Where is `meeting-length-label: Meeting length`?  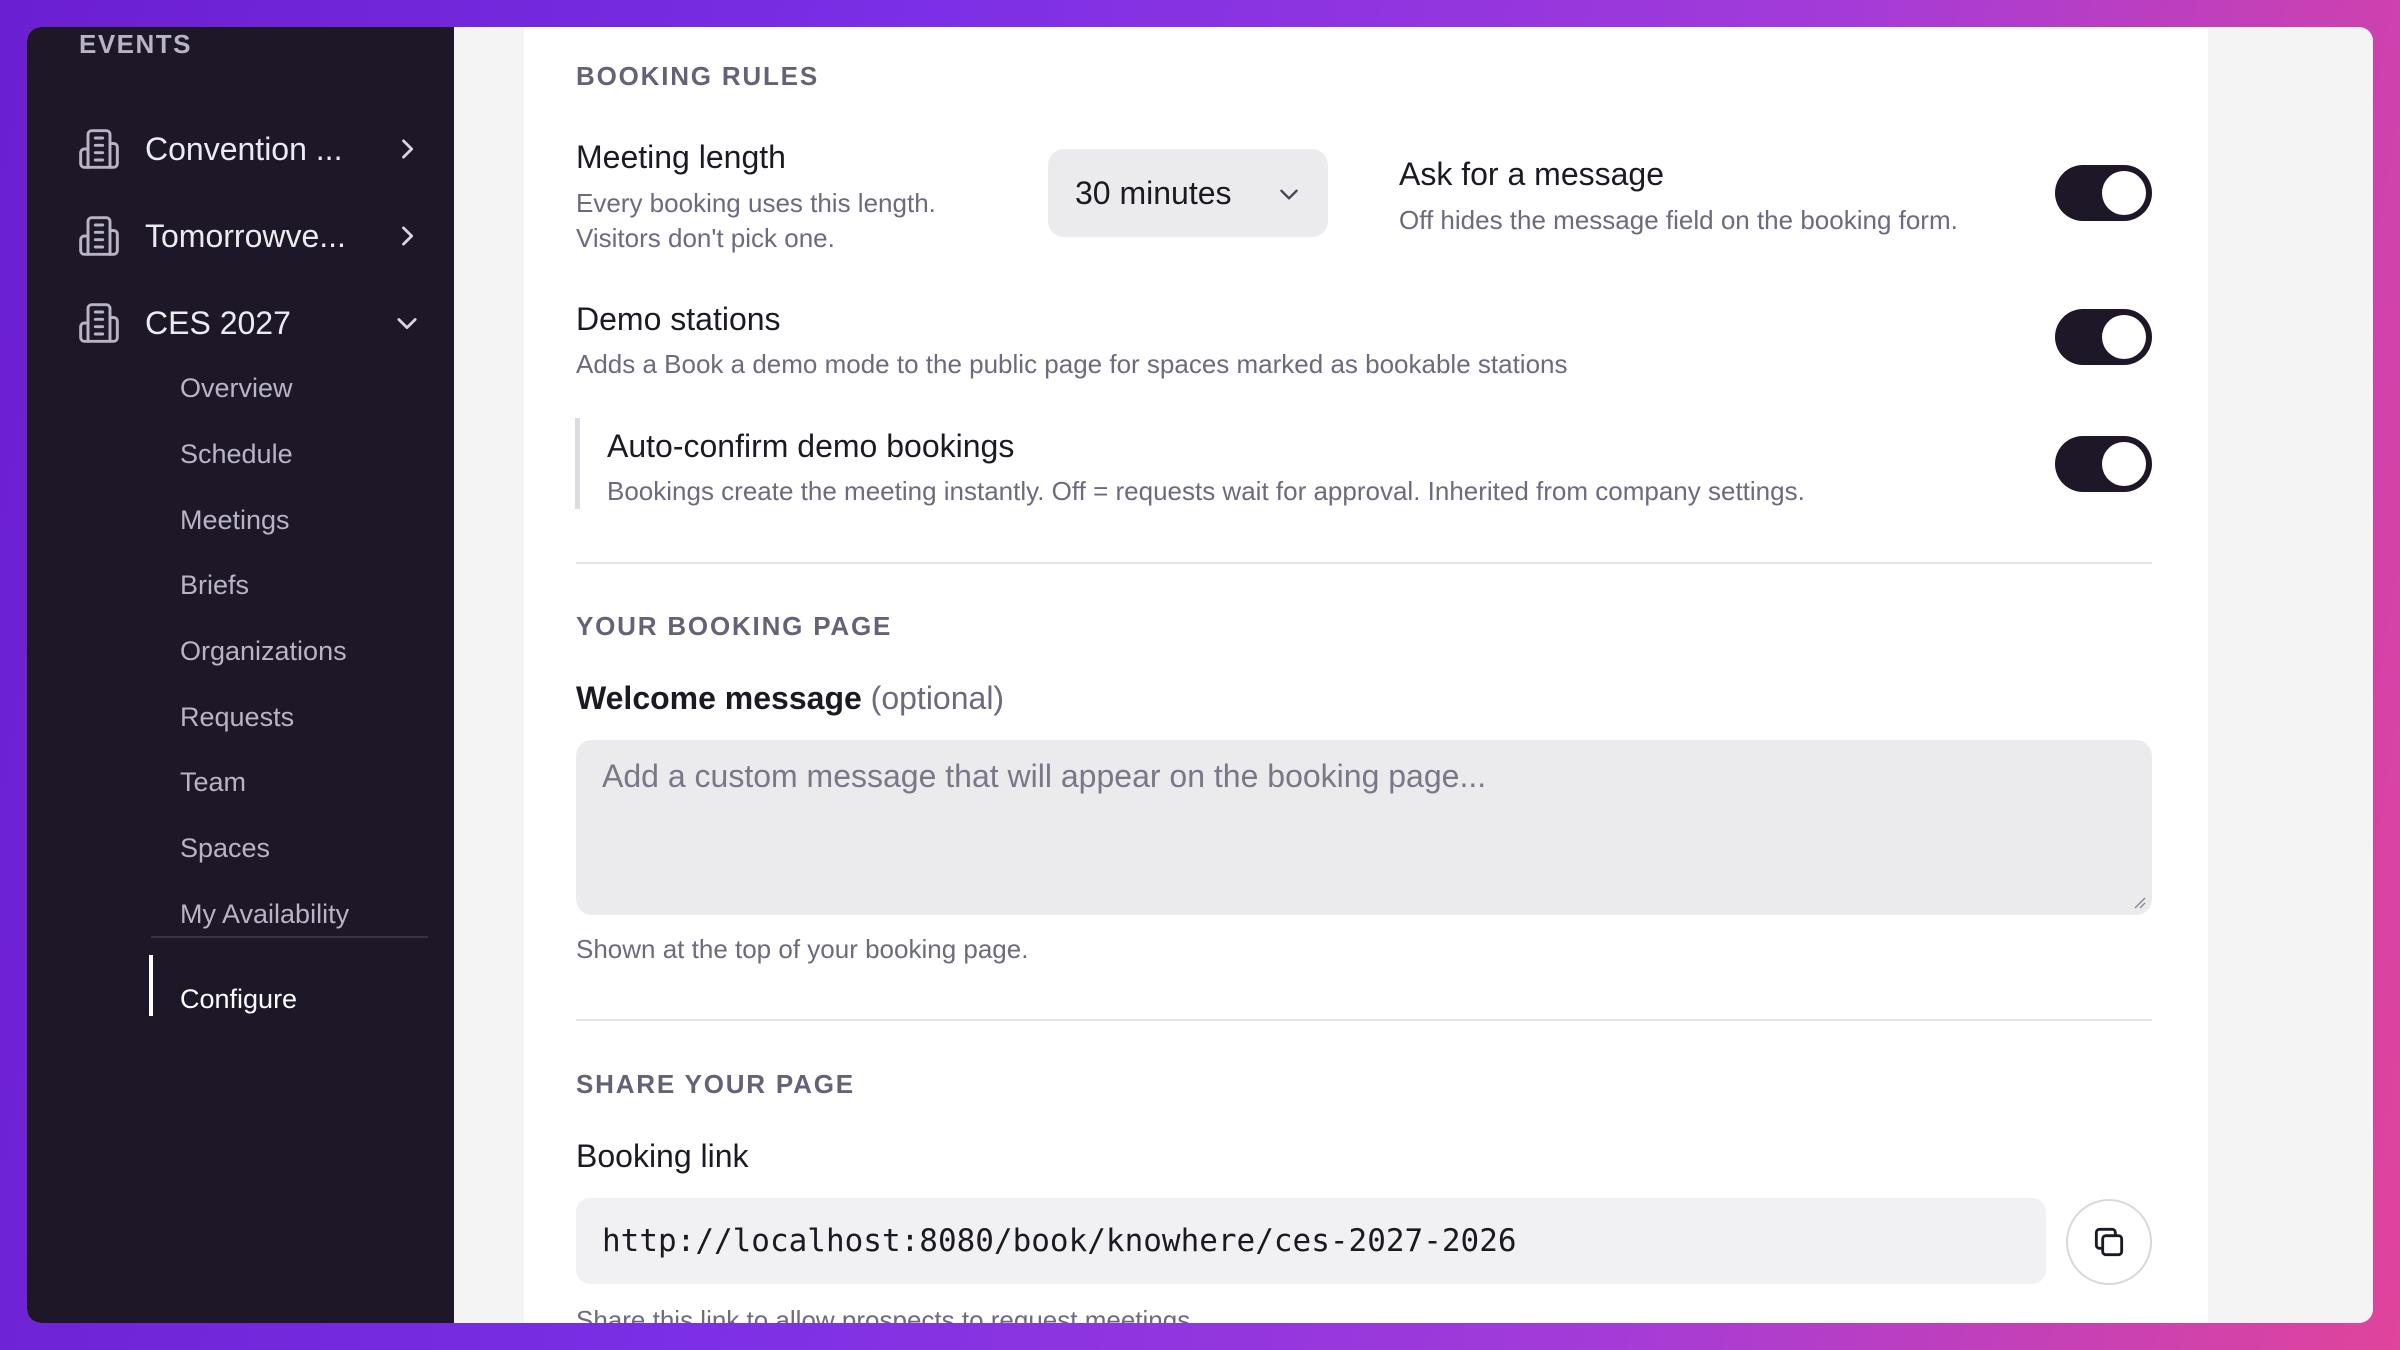
meeting-length-label: Meeting length is located at coordinates (681, 157).